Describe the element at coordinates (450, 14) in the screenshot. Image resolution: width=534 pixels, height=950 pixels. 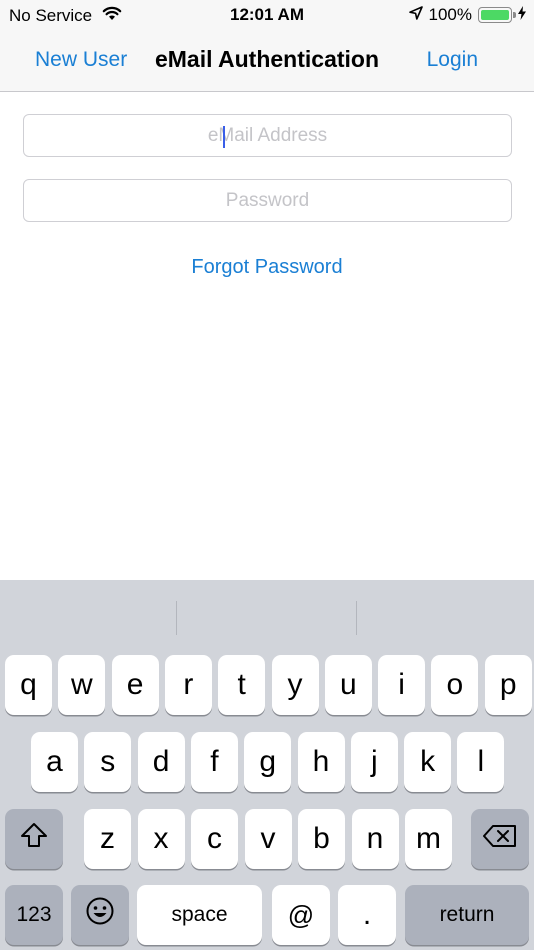
I see `battery-percent: 100%` at that location.